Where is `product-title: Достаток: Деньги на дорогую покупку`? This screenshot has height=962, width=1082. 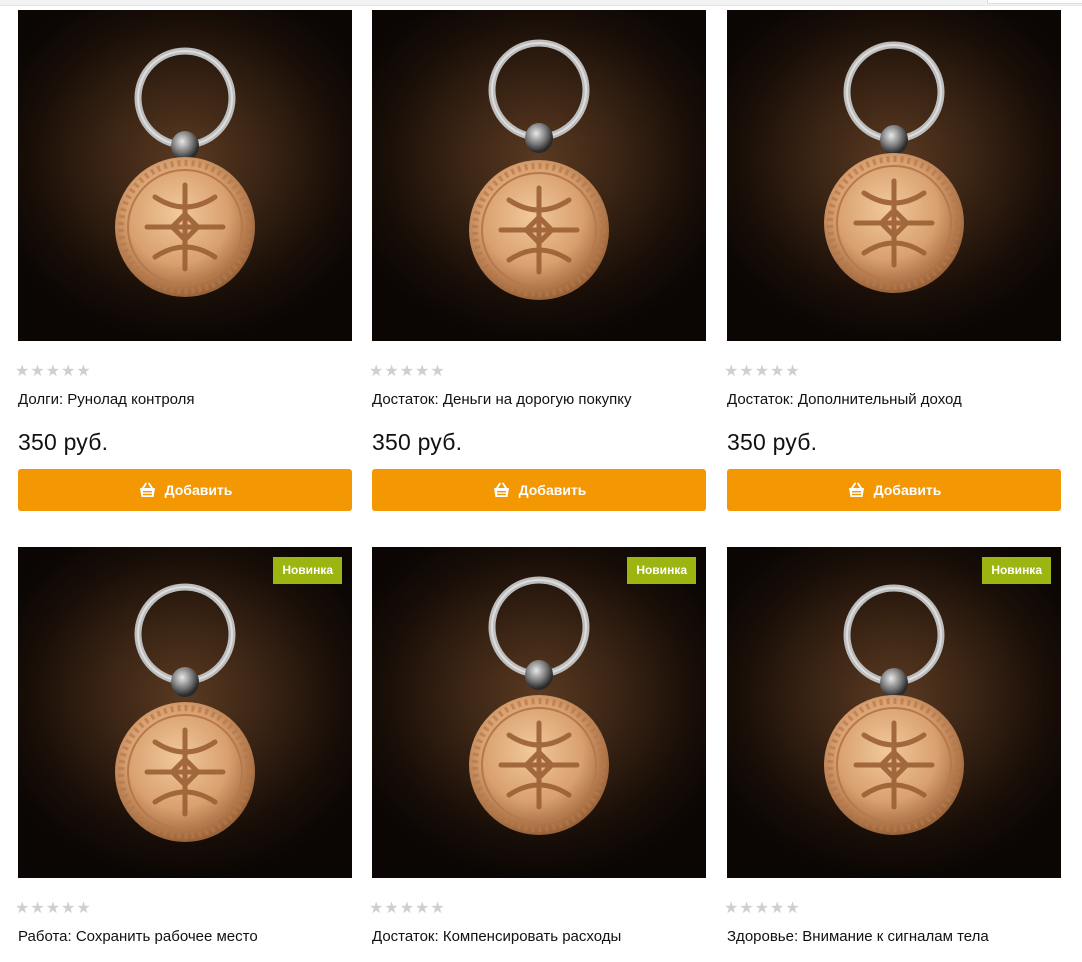 product-title: Достаток: Деньги на дорогую покупку is located at coordinates (539, 399).